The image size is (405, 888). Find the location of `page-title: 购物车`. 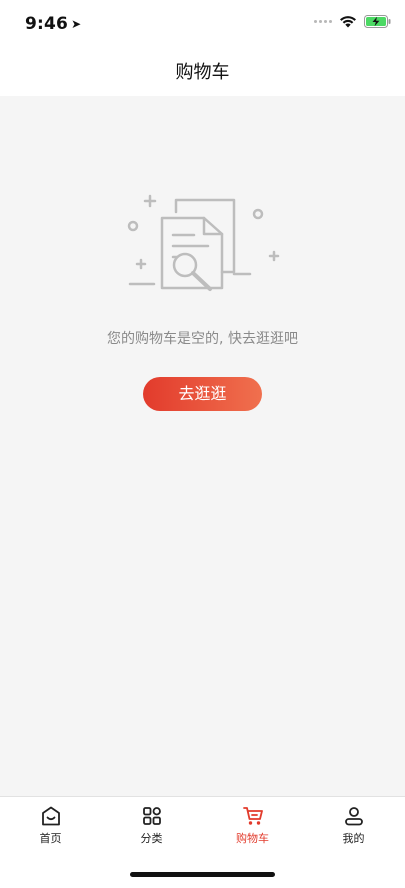

page-title: 购物车 is located at coordinates (202, 72).